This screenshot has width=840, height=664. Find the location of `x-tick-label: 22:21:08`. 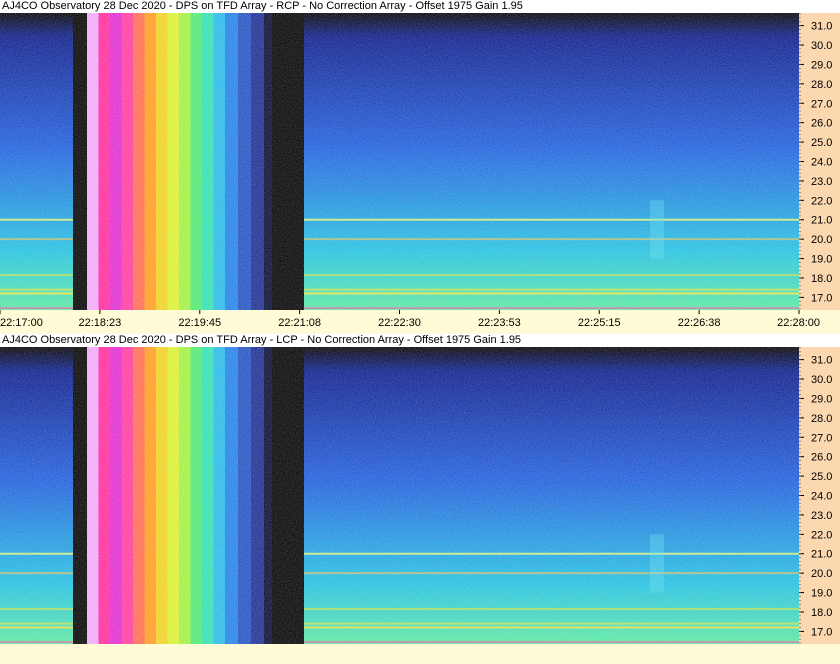

x-tick-label: 22:21:08 is located at coordinates (299, 323).